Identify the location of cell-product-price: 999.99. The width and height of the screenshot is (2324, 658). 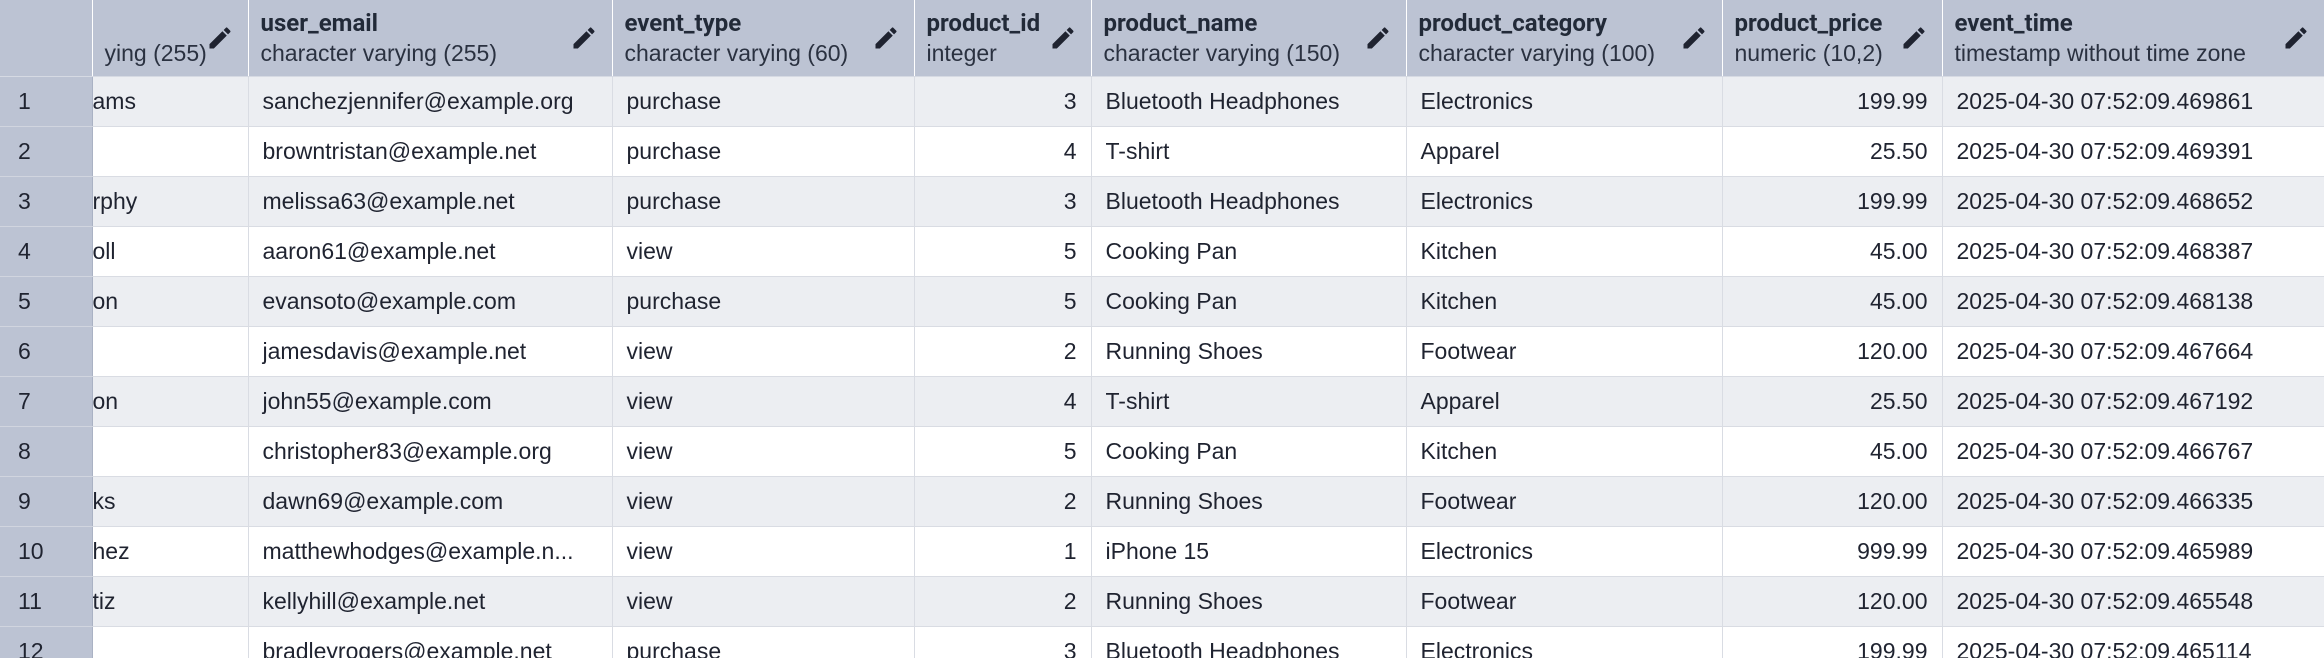
(1832, 551).